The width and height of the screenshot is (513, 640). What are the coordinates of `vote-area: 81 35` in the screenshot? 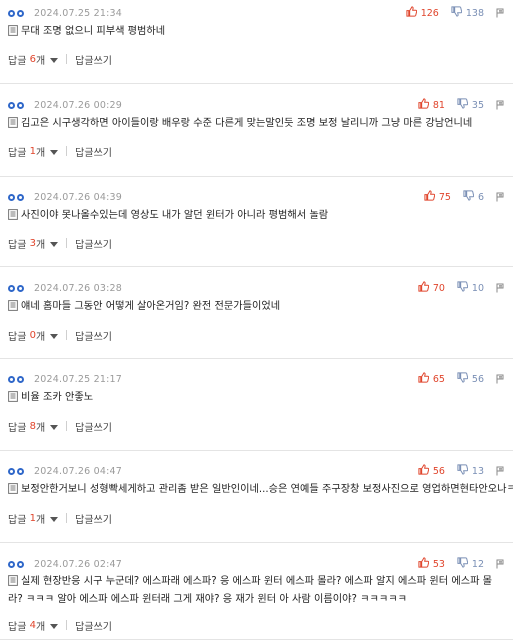 It's located at (461, 105).